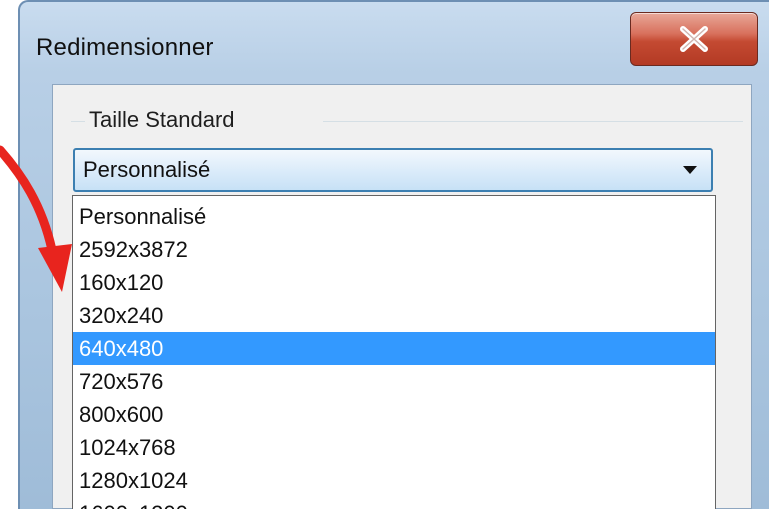  I want to click on list-item: 2592x3872, so click(394, 249).